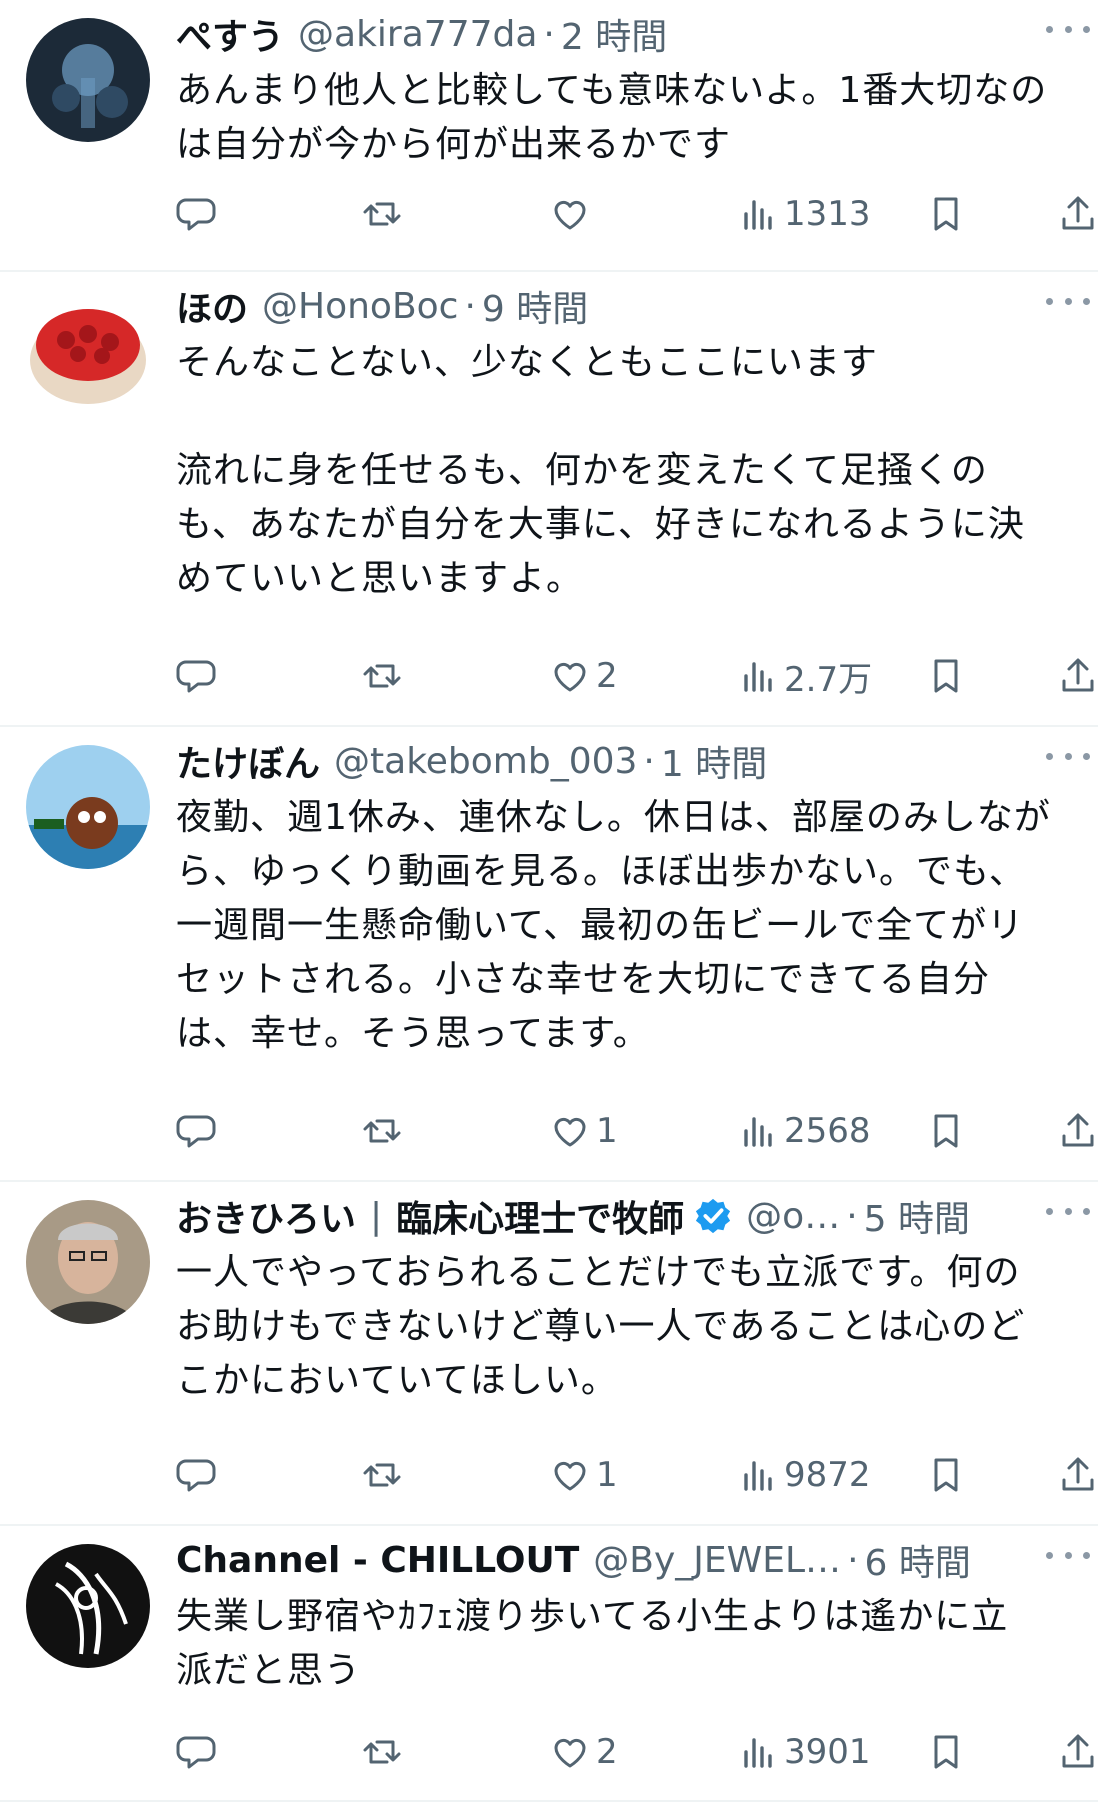 This screenshot has width=1098, height=1802. I want to click on like-count: 1, so click(607, 1475).